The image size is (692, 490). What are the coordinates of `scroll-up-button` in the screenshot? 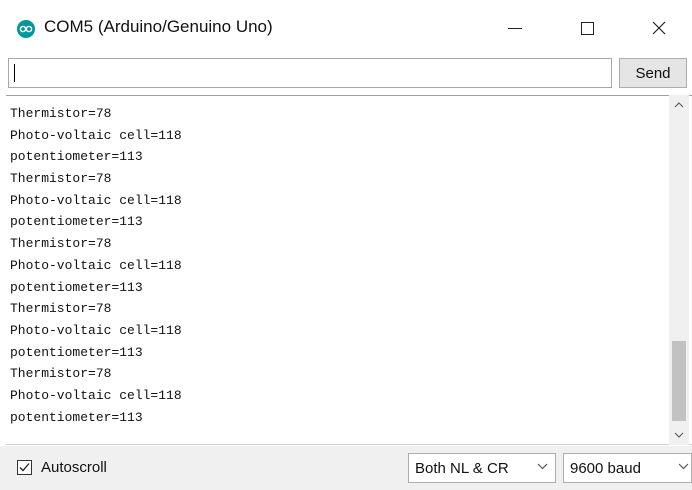 It's located at (679, 105).